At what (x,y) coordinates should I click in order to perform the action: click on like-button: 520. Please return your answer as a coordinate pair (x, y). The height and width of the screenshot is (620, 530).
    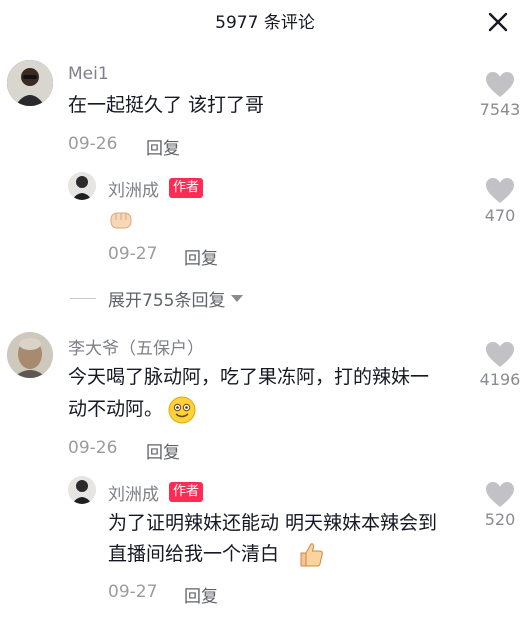
    Looking at the image, I should click on (500, 505).